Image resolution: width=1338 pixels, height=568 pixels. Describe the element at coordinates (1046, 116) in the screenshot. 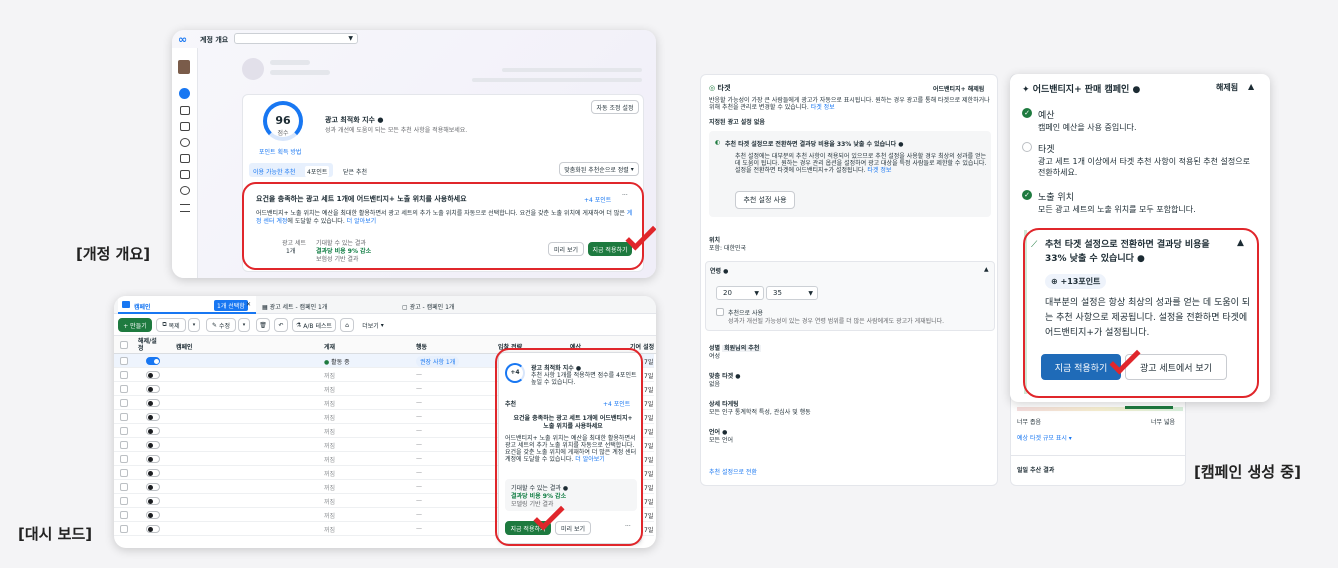

I see `budget-label: 예산` at that location.